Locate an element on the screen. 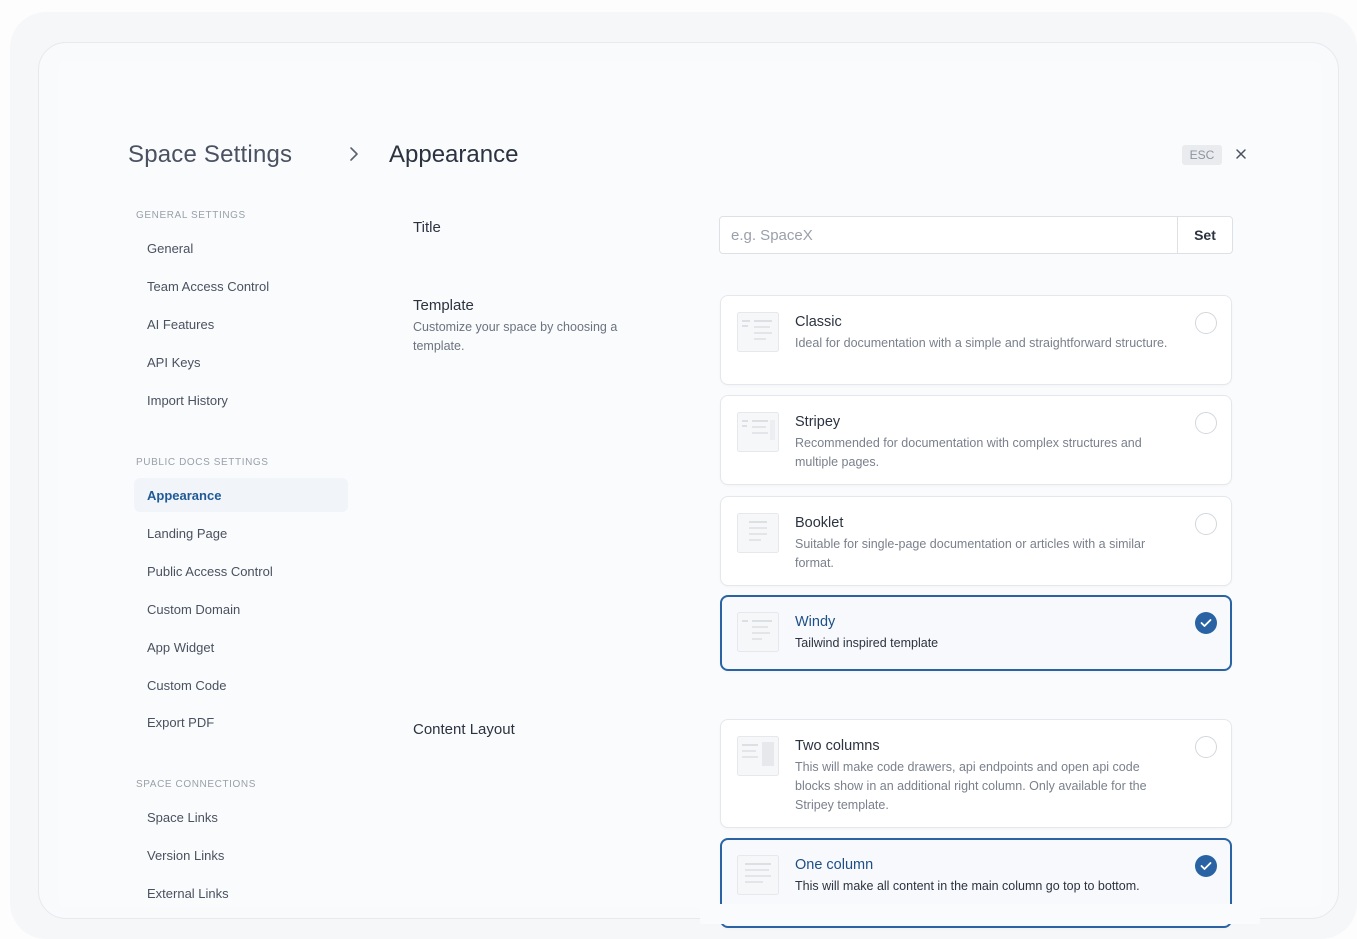  content-layout-label: Content Layout is located at coordinates (464, 729).